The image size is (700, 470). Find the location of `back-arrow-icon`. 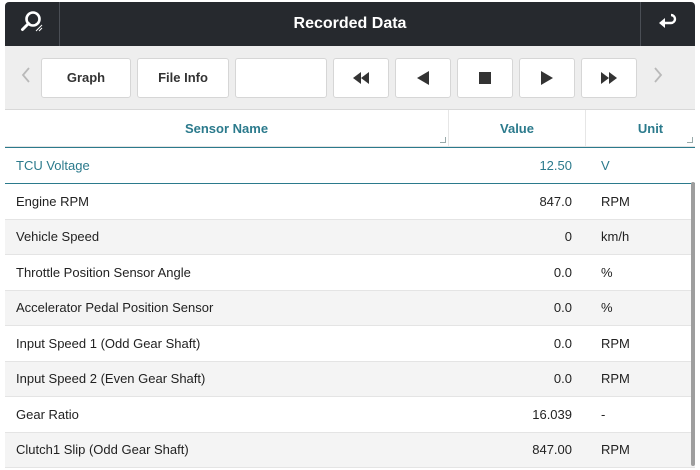

back-arrow-icon is located at coordinates (668, 24).